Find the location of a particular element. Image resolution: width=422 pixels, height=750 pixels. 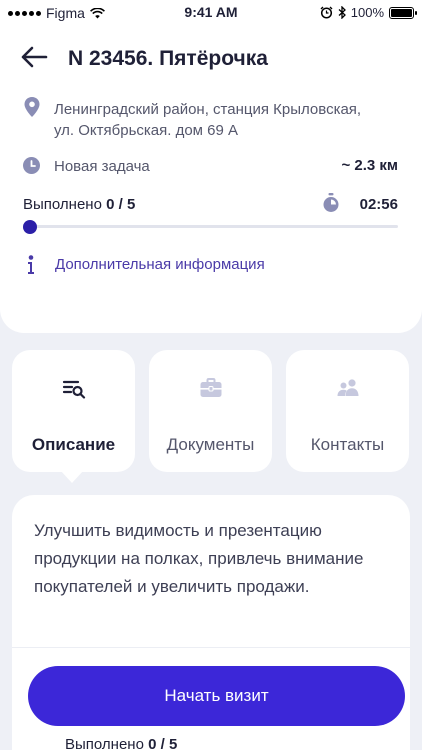

people-icon is located at coordinates (347, 387).